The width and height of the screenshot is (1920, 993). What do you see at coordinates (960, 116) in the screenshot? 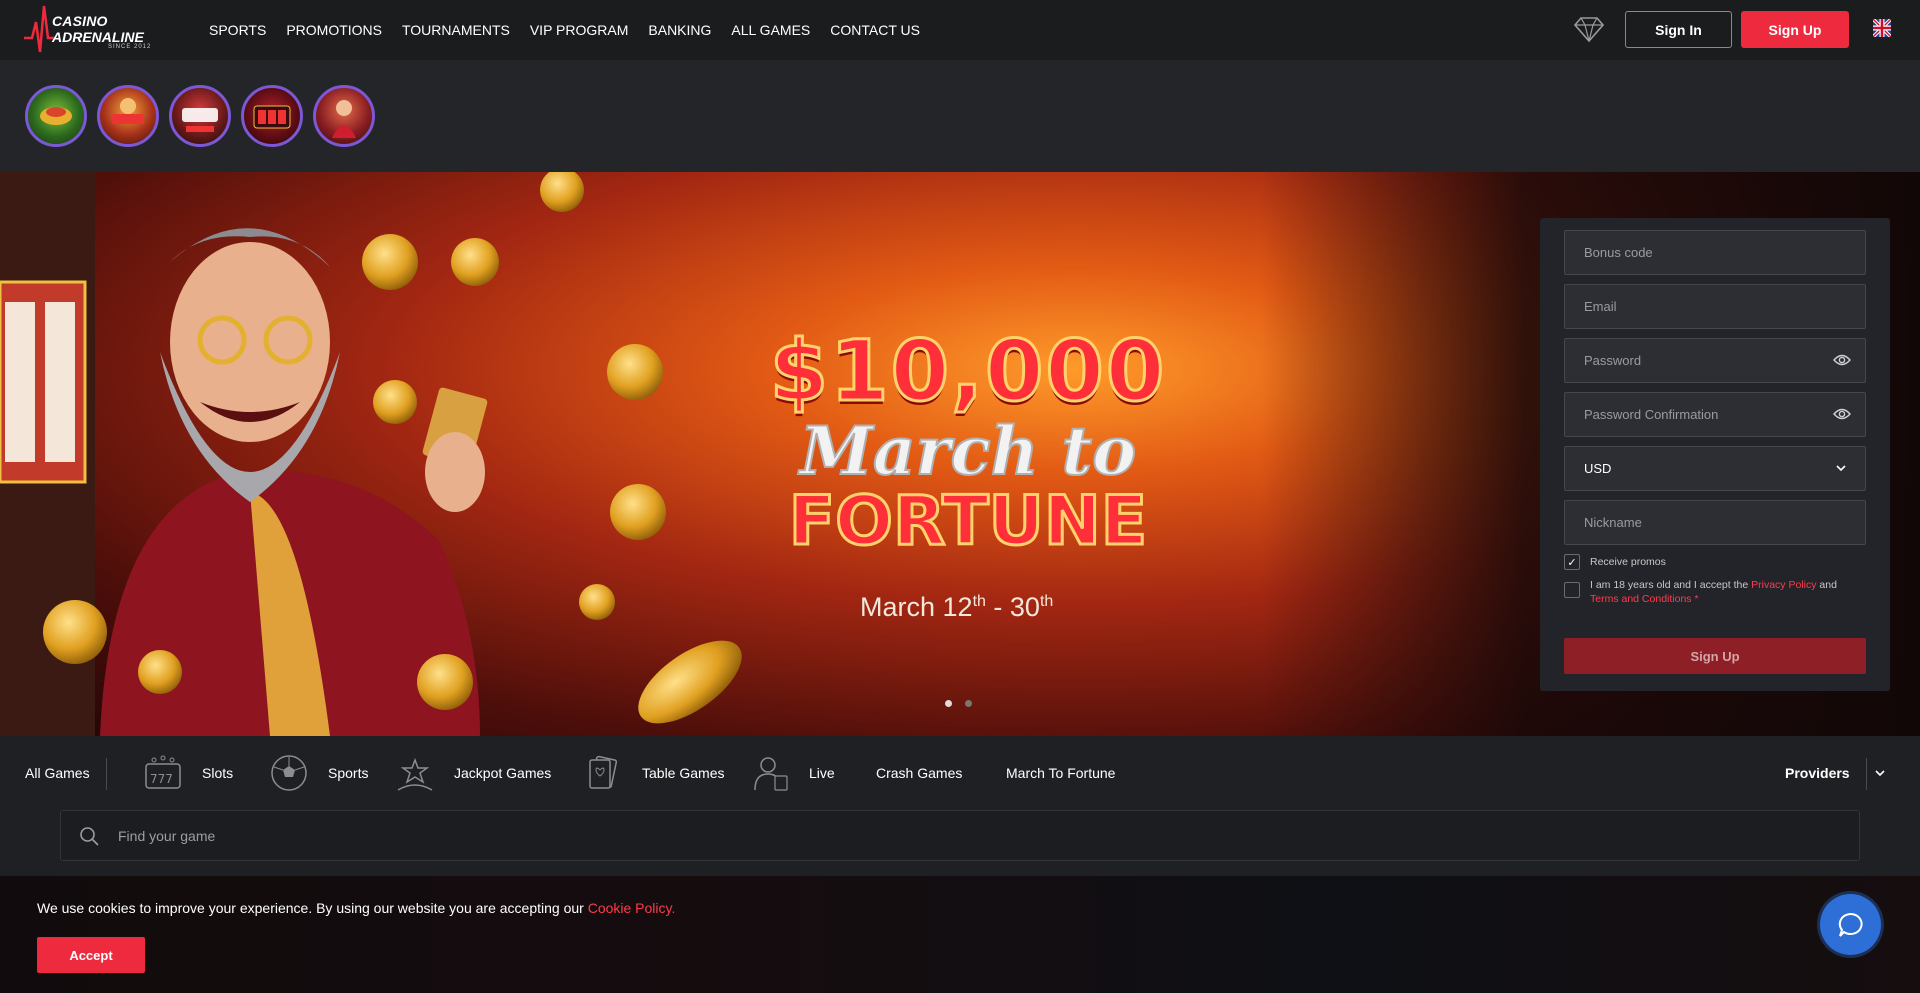
I see `promo-stories-strip` at bounding box center [960, 116].